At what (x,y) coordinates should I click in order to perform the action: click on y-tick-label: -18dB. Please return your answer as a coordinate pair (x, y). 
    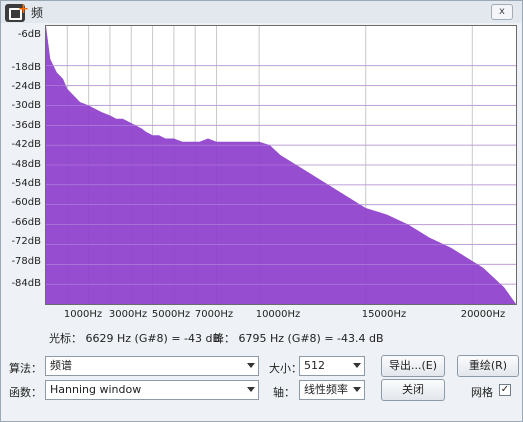
    Looking at the image, I should click on (26, 67).